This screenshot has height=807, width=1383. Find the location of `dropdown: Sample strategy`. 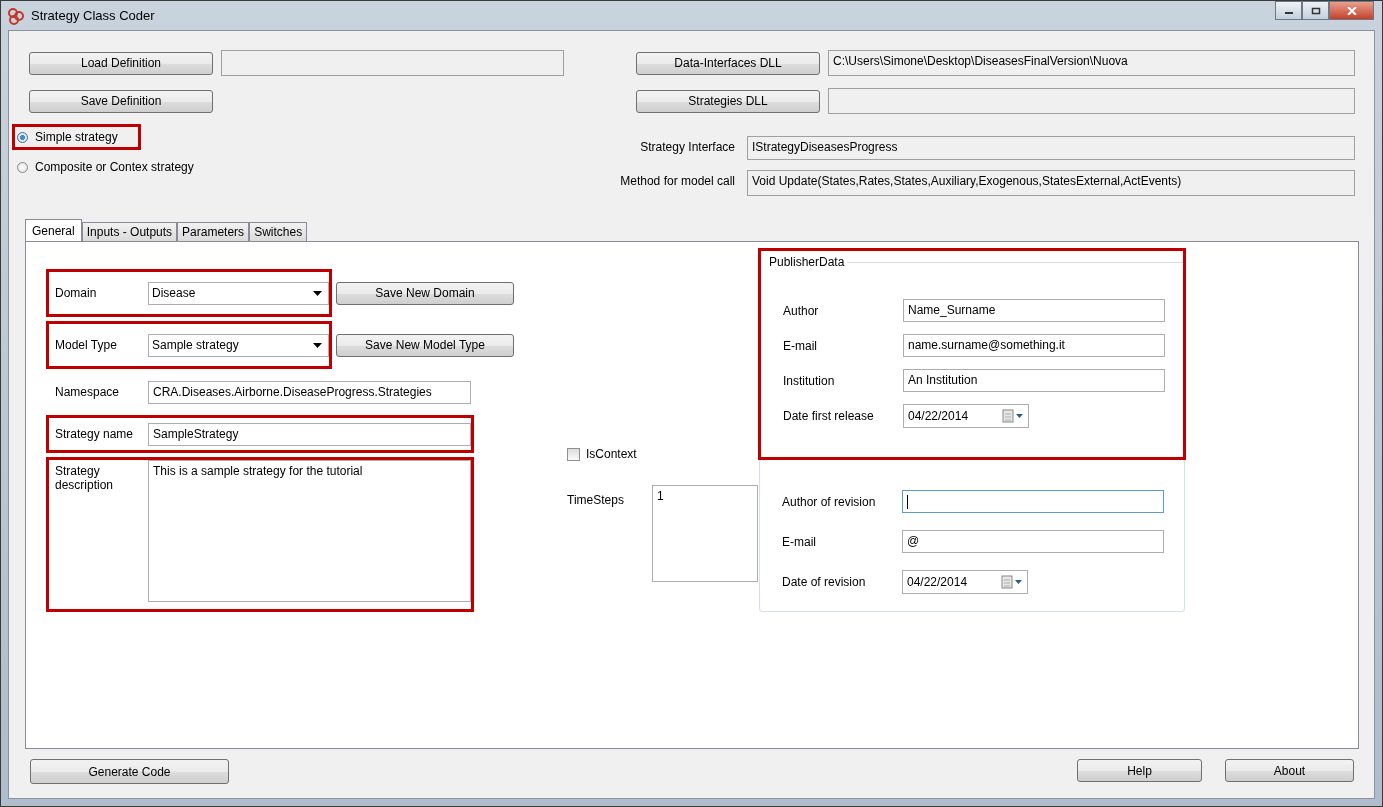

dropdown: Sample strategy is located at coordinates (238, 345).